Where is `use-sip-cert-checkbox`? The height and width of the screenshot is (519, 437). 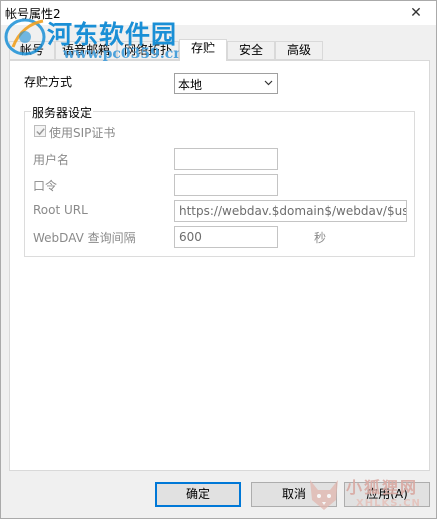
use-sip-cert-checkbox is located at coordinates (40, 131).